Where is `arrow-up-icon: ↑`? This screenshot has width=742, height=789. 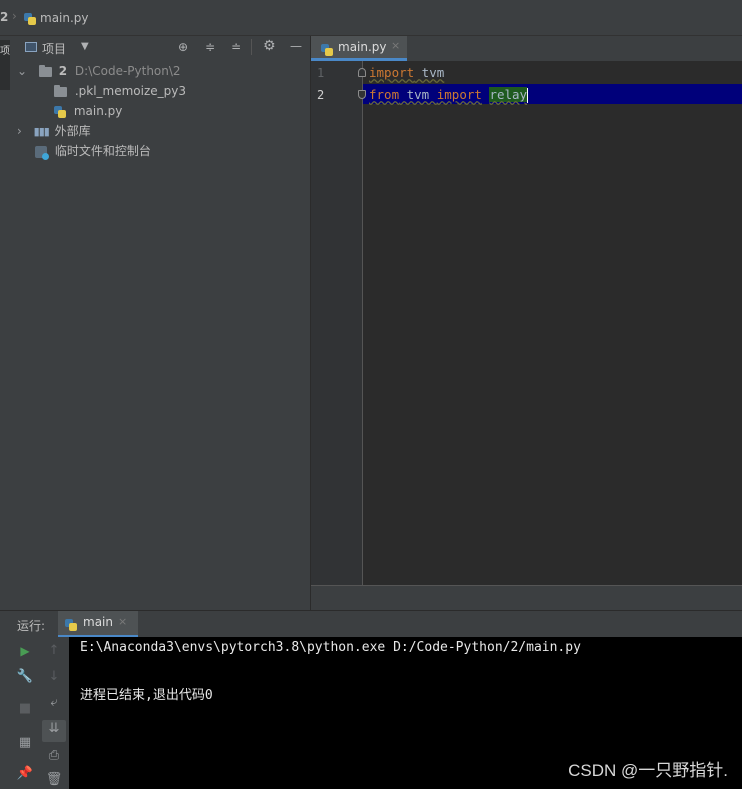
arrow-up-icon: ↑ is located at coordinates (54, 651).